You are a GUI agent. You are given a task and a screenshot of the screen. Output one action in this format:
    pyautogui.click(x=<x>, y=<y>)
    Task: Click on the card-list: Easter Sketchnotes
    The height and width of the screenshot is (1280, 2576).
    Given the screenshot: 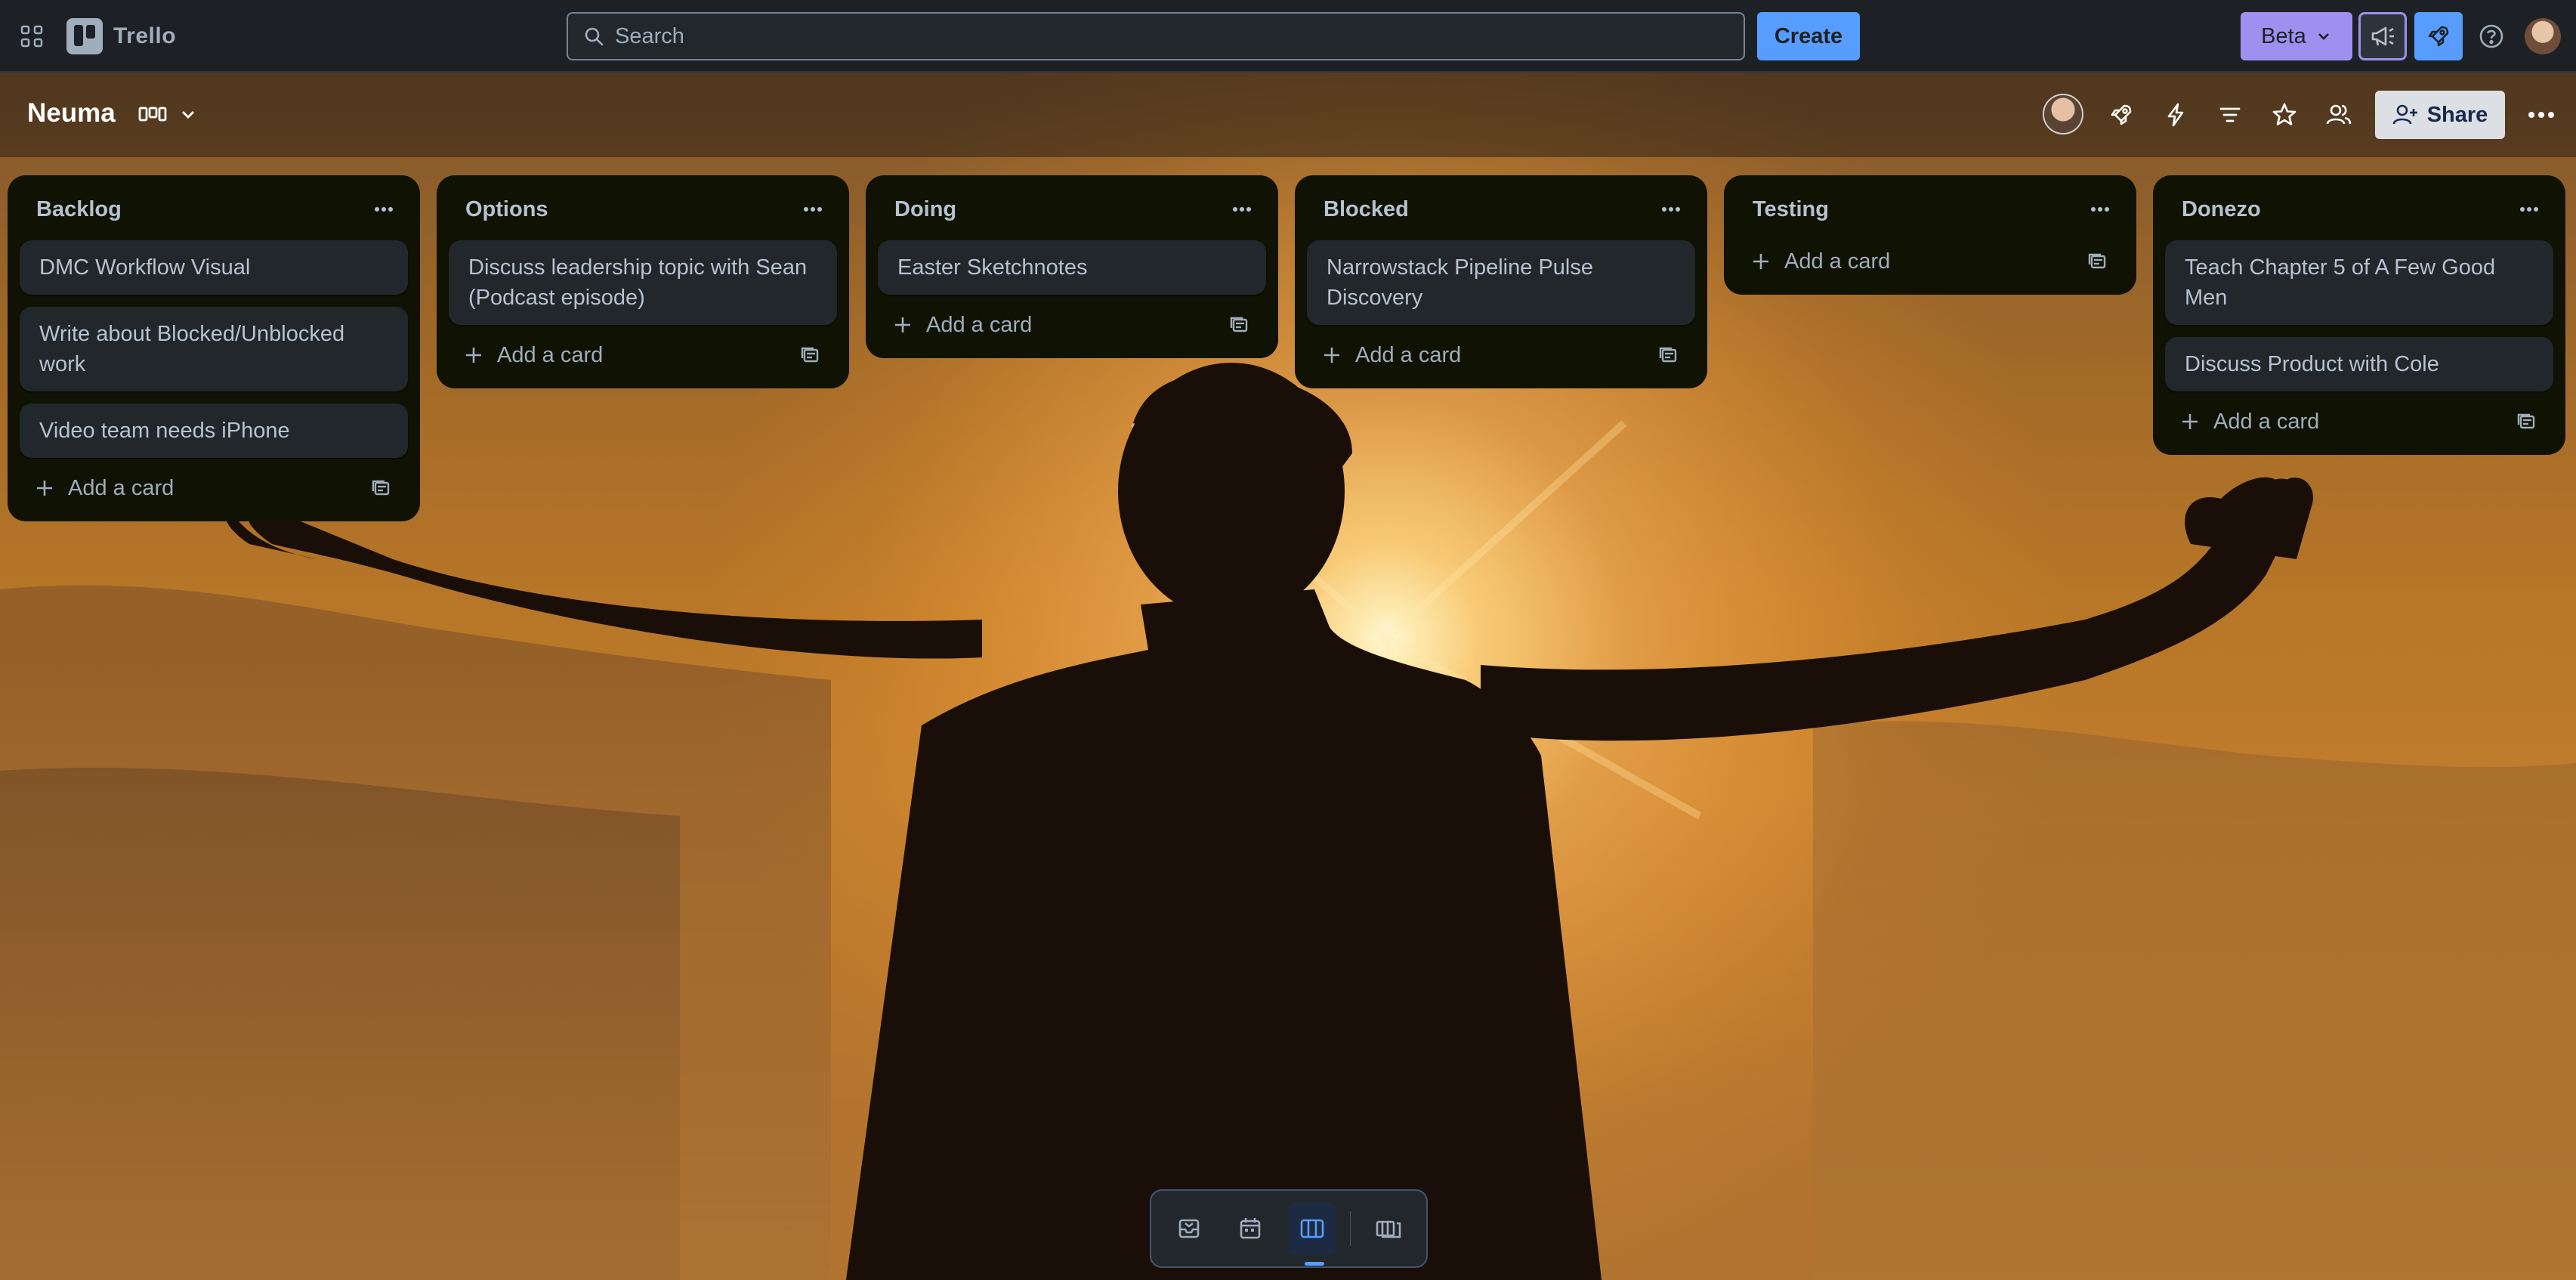 What is the action you would take?
    pyautogui.click(x=1072, y=267)
    